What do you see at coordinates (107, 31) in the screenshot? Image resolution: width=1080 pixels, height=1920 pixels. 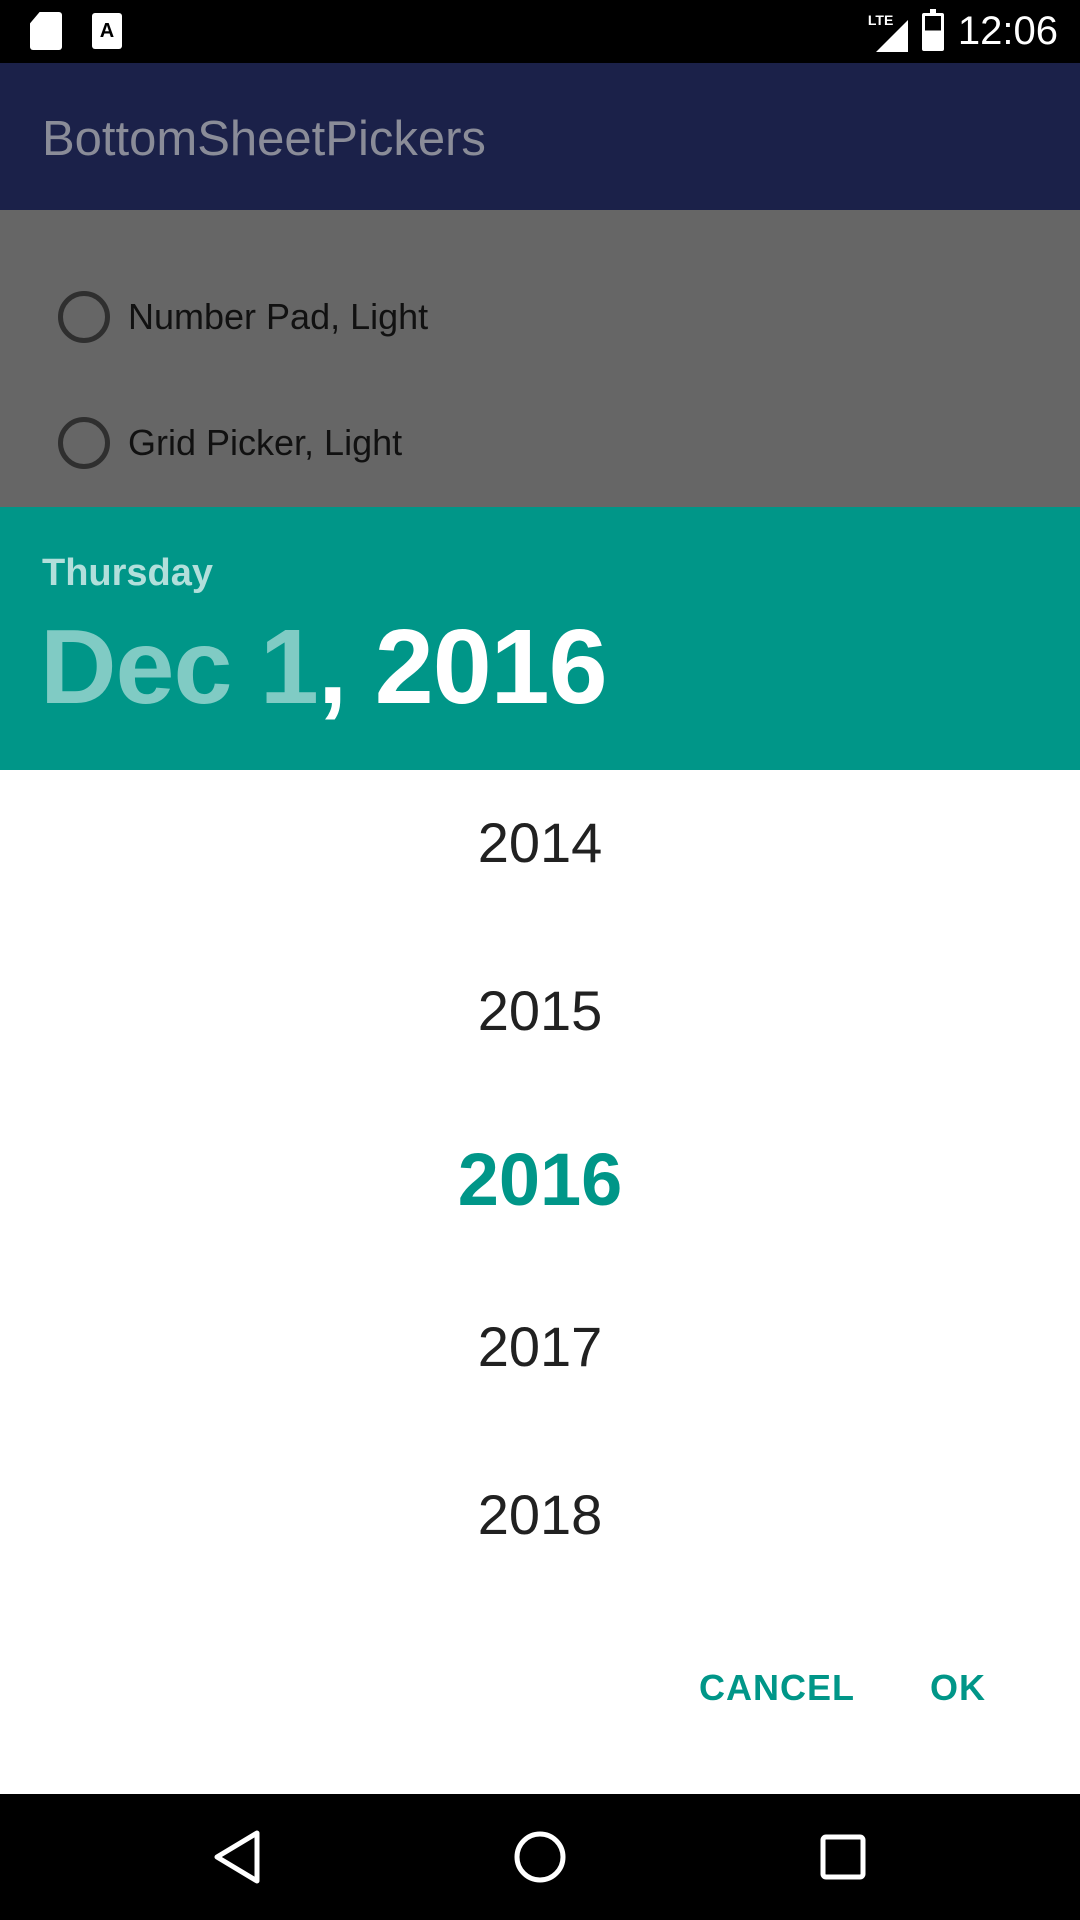 I see `a-text-icon: A` at bounding box center [107, 31].